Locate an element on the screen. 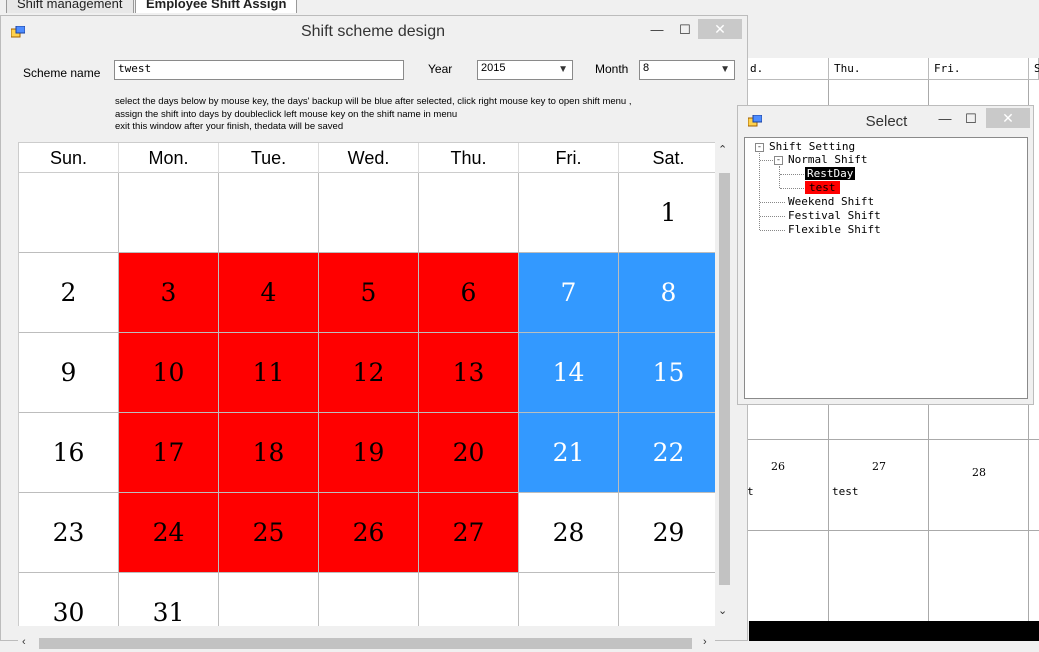 This screenshot has height=652, width=1039. weekday-header: Wed. is located at coordinates (369, 158).